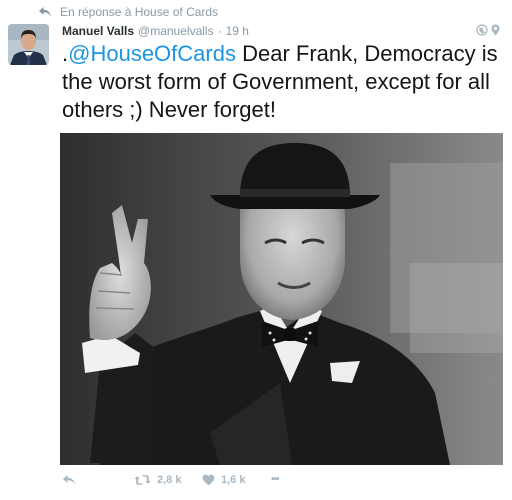  I want to click on reply-button, so click(69, 480).